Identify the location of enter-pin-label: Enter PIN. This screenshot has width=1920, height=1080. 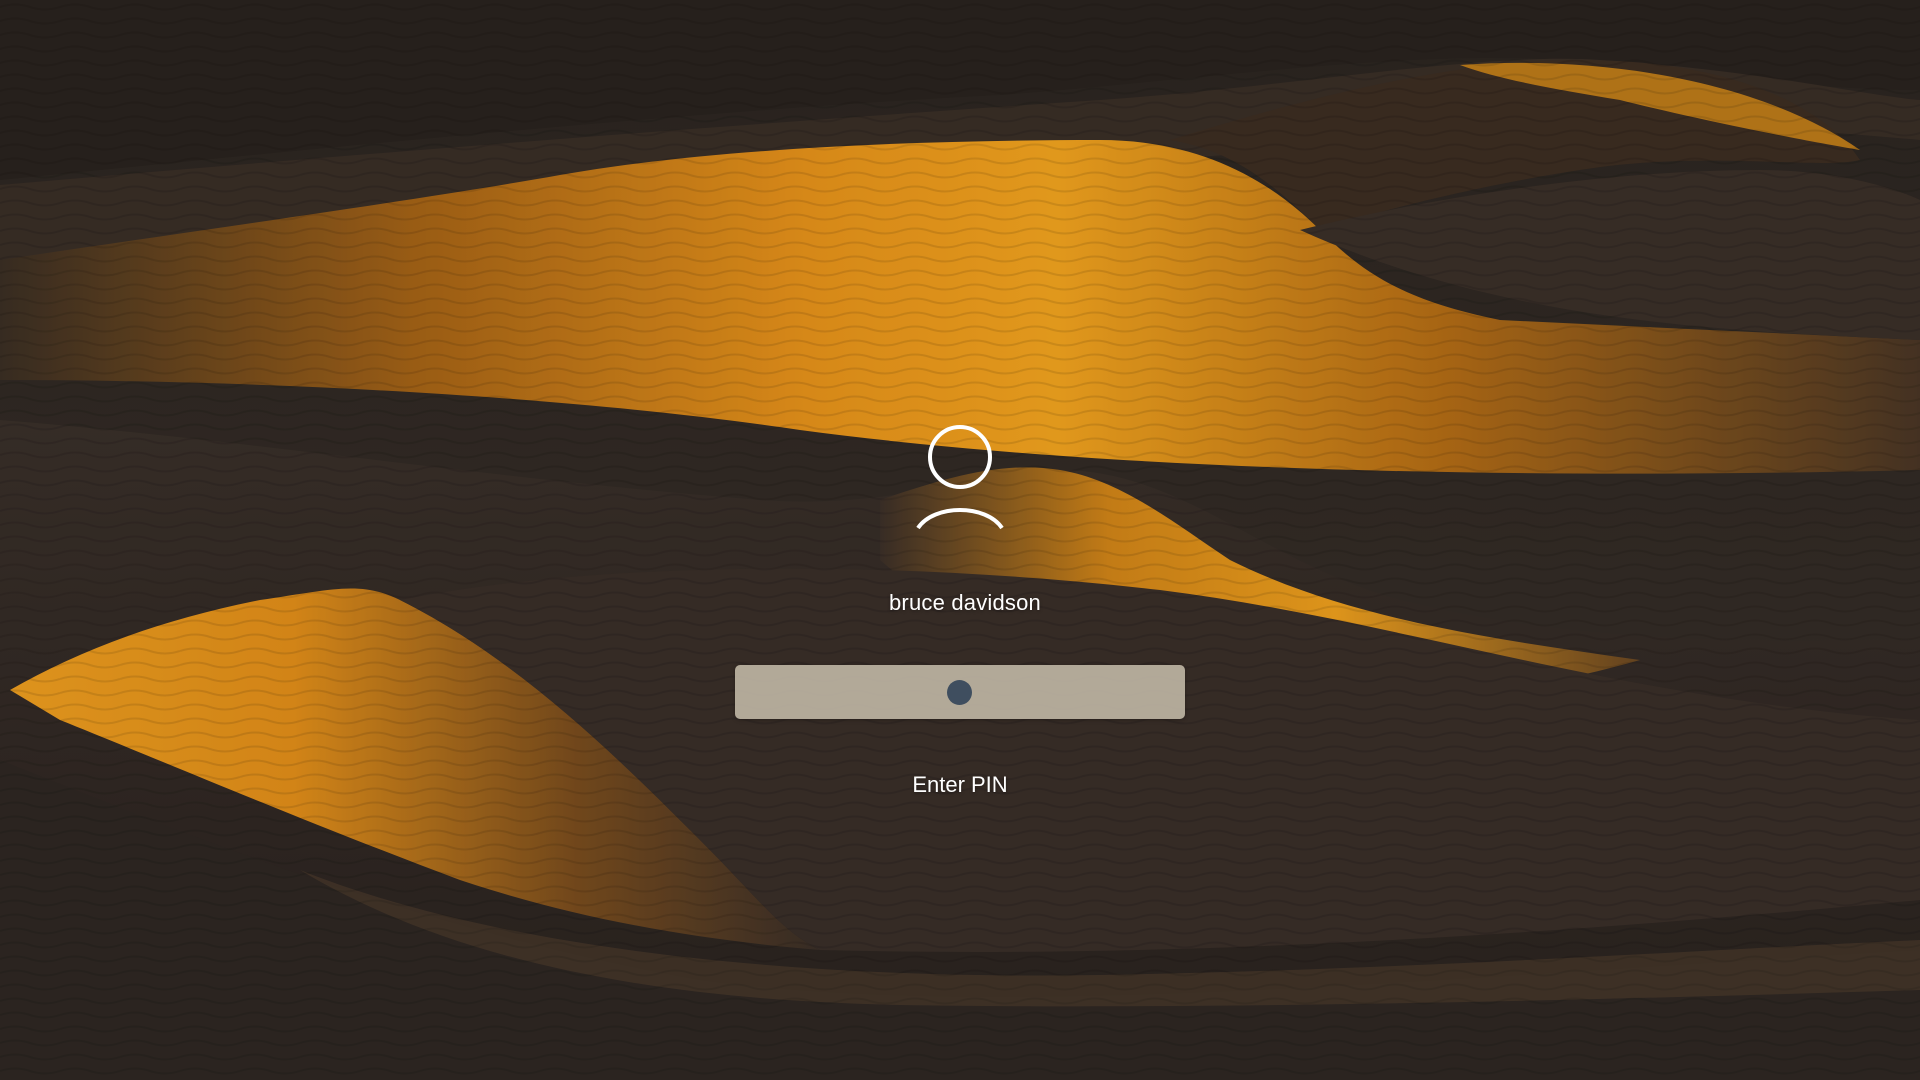
(960, 784).